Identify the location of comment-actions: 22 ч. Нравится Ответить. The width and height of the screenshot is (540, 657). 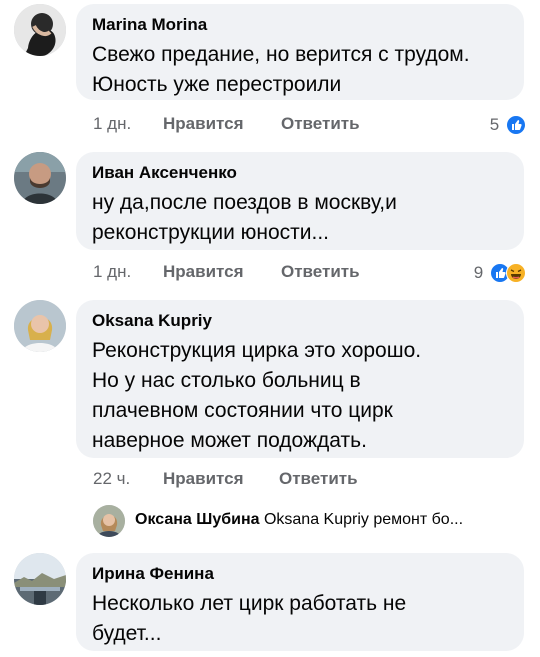
(243, 479).